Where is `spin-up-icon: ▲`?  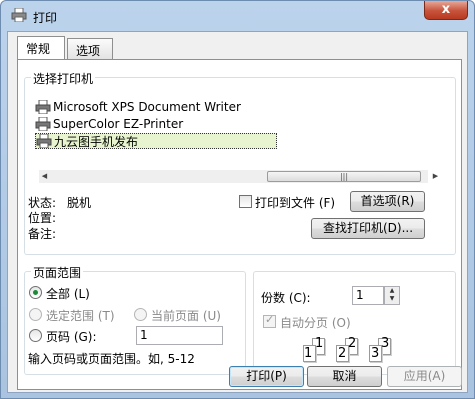
spin-up-icon: ▲ is located at coordinates (392, 291).